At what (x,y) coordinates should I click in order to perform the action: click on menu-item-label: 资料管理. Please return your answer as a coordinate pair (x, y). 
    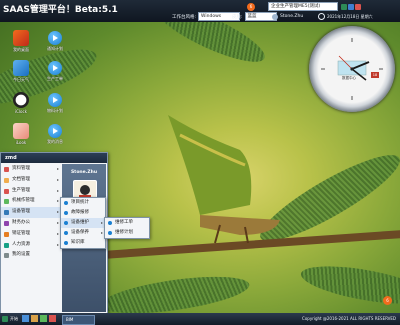
    Looking at the image, I should click on (21, 168).